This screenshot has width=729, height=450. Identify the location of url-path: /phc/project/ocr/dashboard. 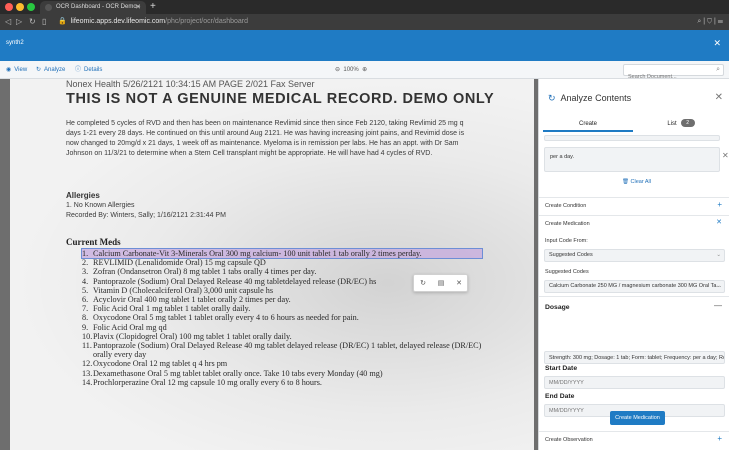
(207, 21).